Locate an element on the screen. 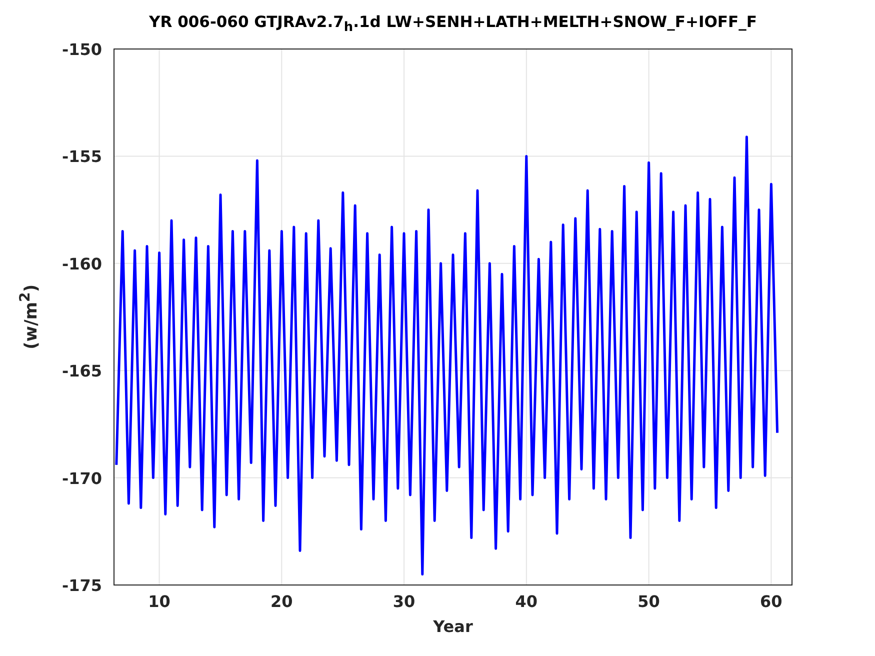 The image size is (875, 656). y-tick-label: -155 is located at coordinates (82, 156).